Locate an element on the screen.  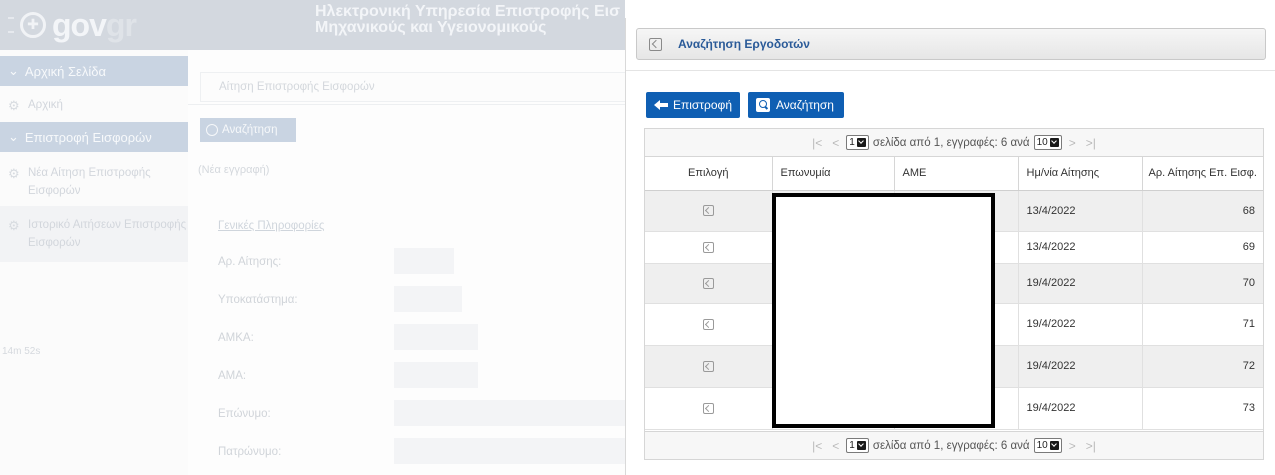
sidebar-item-new-application: ⚙ Νέα Αίτηση Επιστροφής Εισφορών is located at coordinates (80, 182).